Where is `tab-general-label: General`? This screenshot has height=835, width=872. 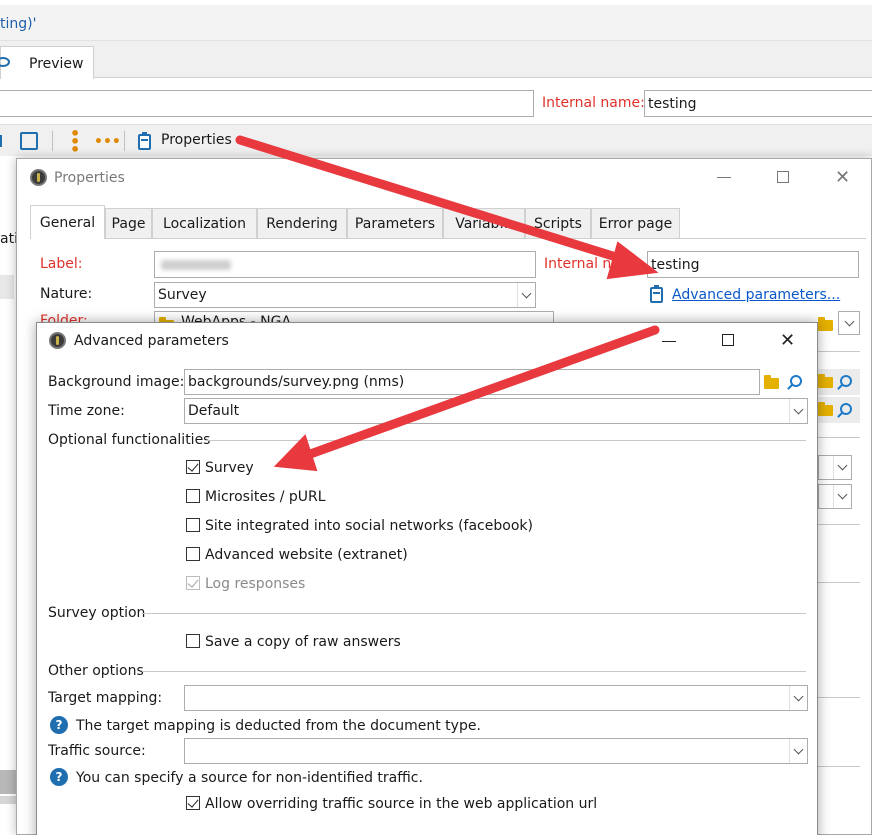 tab-general-label: General is located at coordinates (67, 222).